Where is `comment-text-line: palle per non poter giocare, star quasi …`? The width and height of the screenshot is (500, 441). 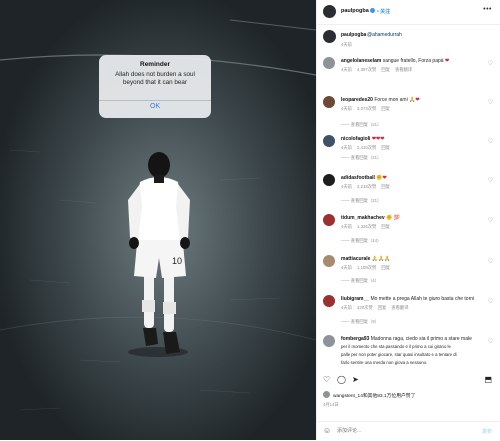
comment-text-line: palle per non poter giocare, star quasi … is located at coordinates (399, 354).